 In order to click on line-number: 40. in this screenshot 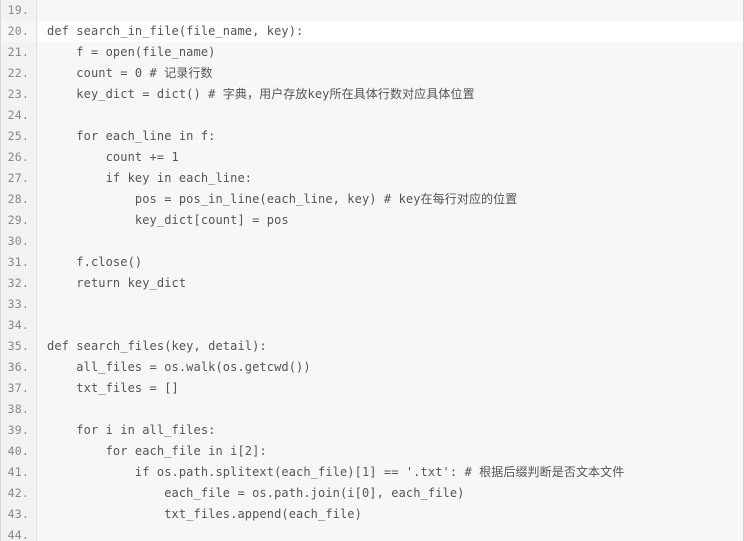, I will do `click(19, 451)`.